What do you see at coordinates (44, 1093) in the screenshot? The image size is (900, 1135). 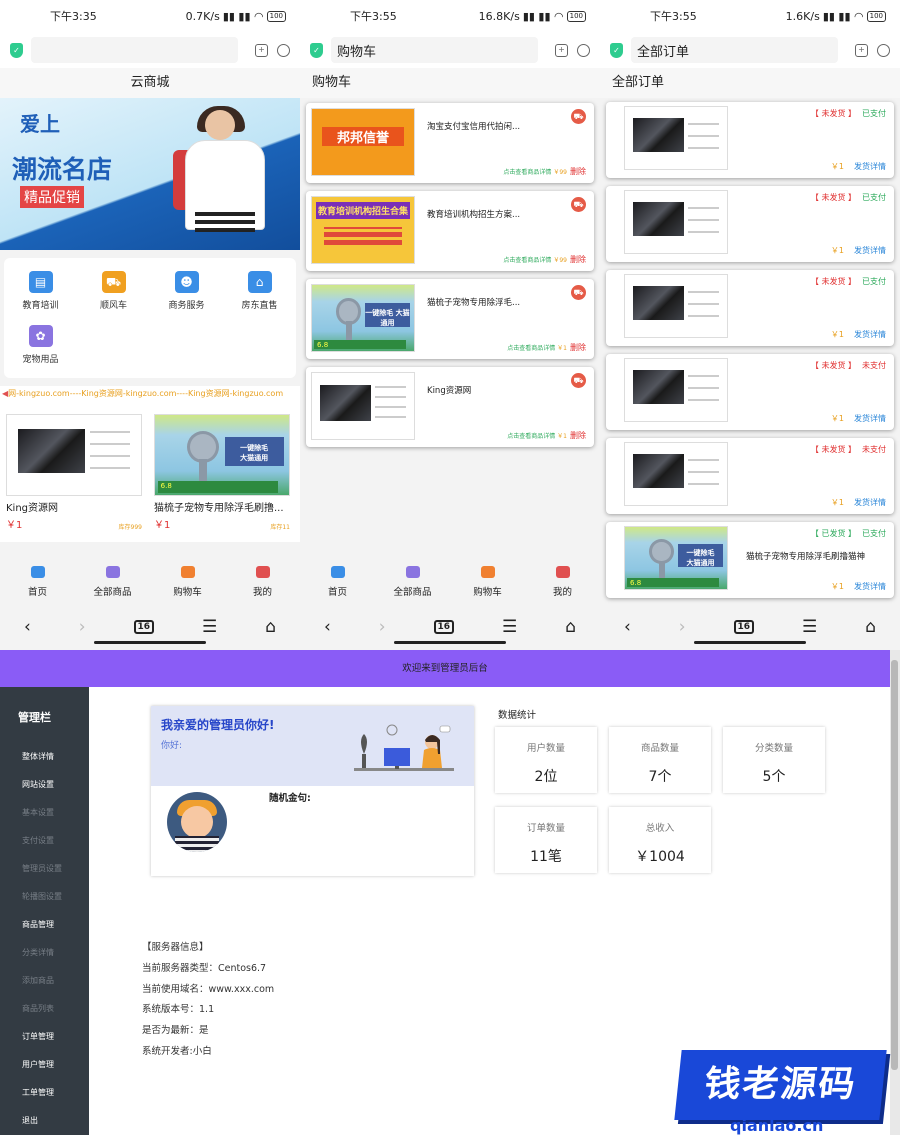 I see `sidebar-item-tickets: 工单管理` at bounding box center [44, 1093].